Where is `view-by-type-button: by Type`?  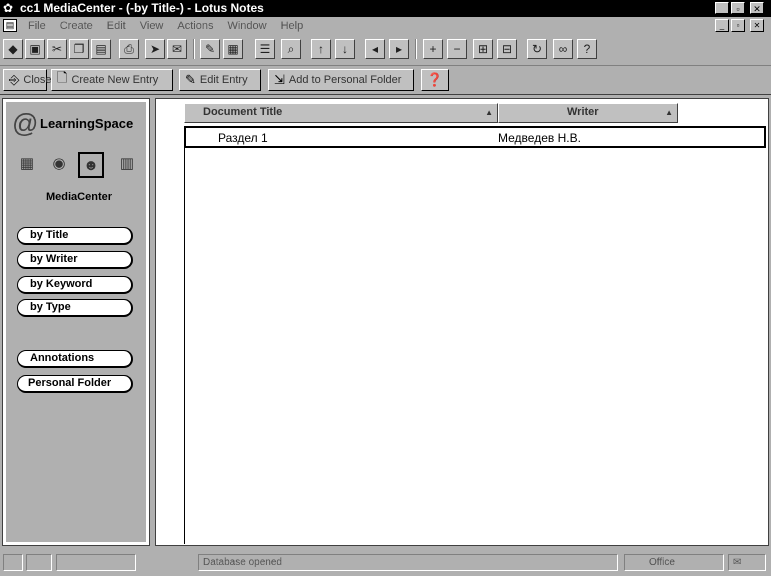
view-by-type-button: by Type is located at coordinates (75, 308).